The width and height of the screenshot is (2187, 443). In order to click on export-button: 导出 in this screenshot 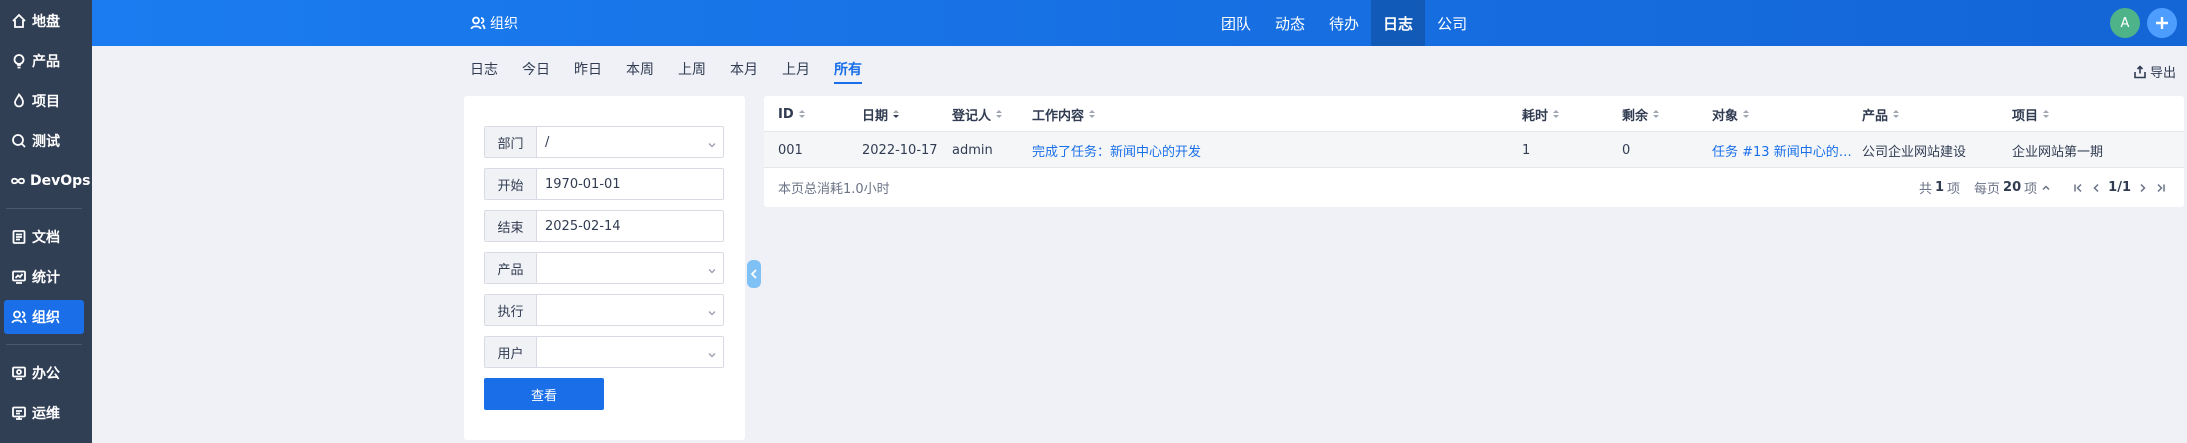, I will do `click(2154, 71)`.